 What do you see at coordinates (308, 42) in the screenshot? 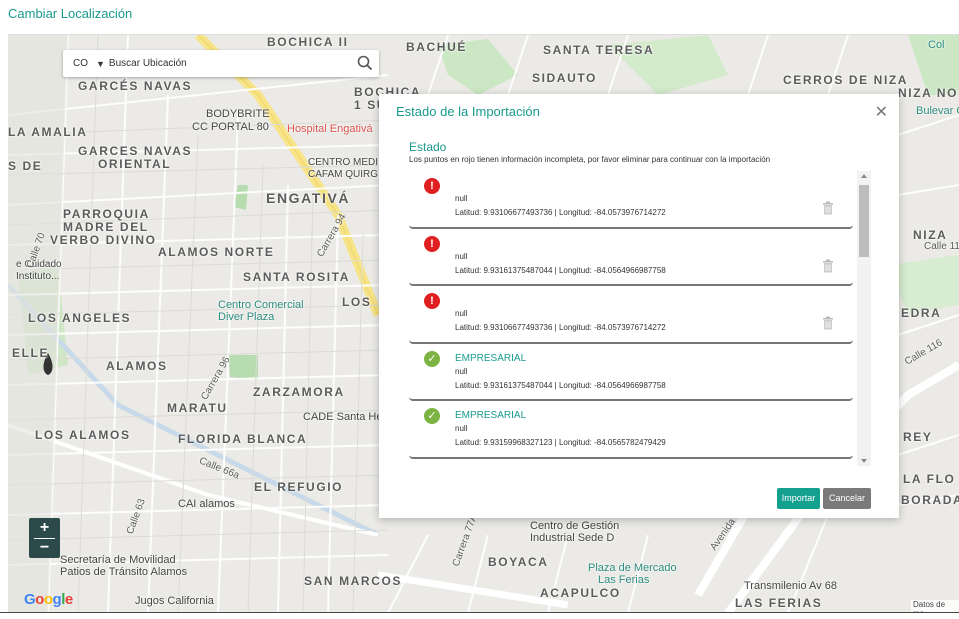
I see `map-label-bochica-ii: BOCHICA II` at bounding box center [308, 42].